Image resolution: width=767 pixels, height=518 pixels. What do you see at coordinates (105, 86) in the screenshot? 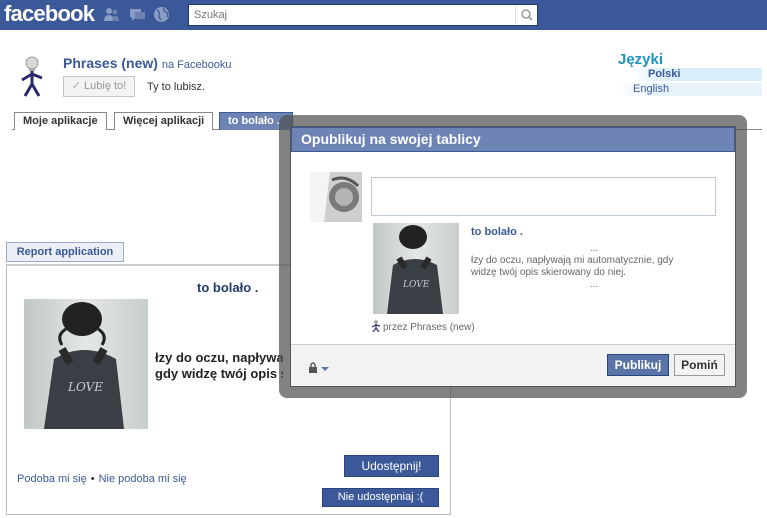
I see `like-page-label: Lubię to!` at bounding box center [105, 86].